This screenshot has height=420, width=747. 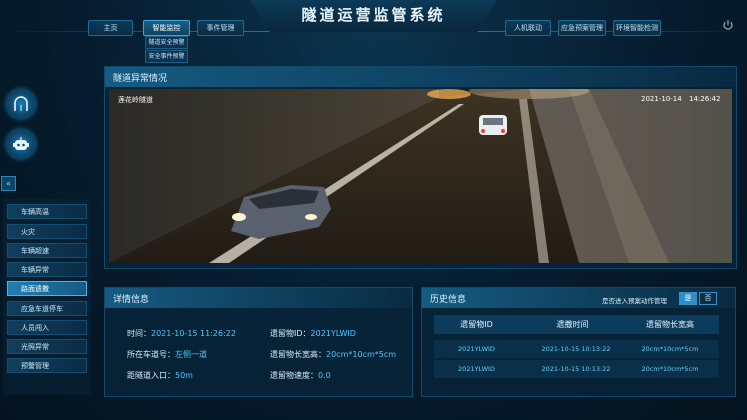 I want to click on camera-name-label: 莲花岭隧道, so click(x=135, y=100).